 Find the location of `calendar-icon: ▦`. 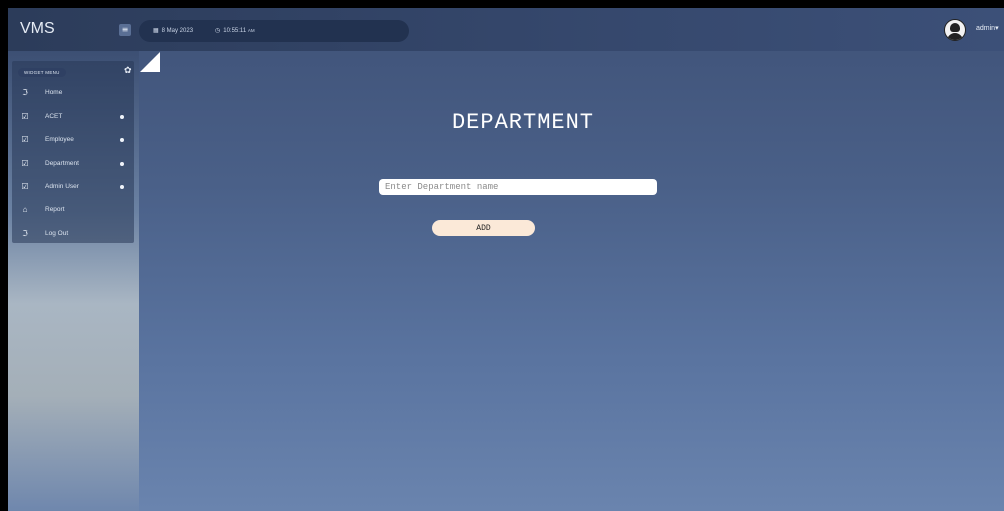

calendar-icon: ▦ is located at coordinates (156, 31).